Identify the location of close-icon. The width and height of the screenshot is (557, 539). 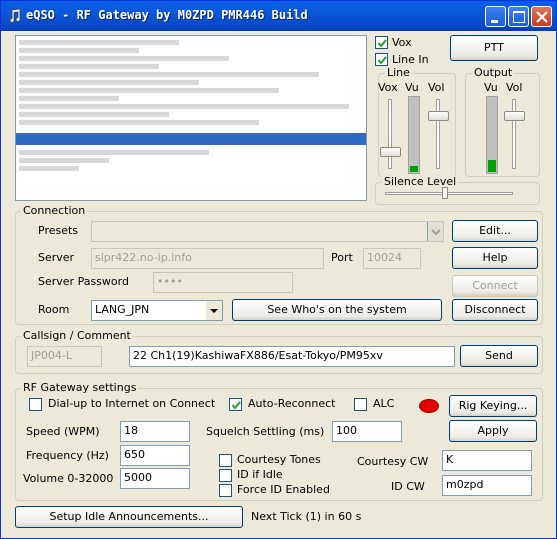
(542, 17).